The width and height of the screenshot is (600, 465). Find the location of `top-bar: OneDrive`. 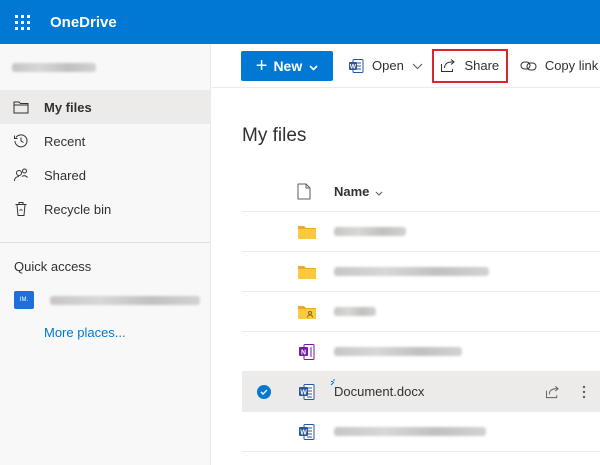

top-bar: OneDrive is located at coordinates (300, 22).